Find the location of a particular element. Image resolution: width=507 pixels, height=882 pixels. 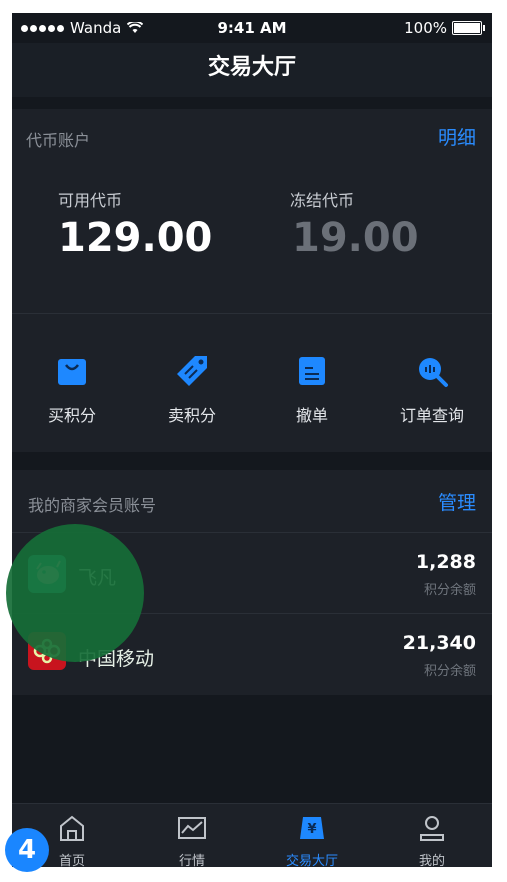

points-balance: 21,340 is located at coordinates (439, 643).